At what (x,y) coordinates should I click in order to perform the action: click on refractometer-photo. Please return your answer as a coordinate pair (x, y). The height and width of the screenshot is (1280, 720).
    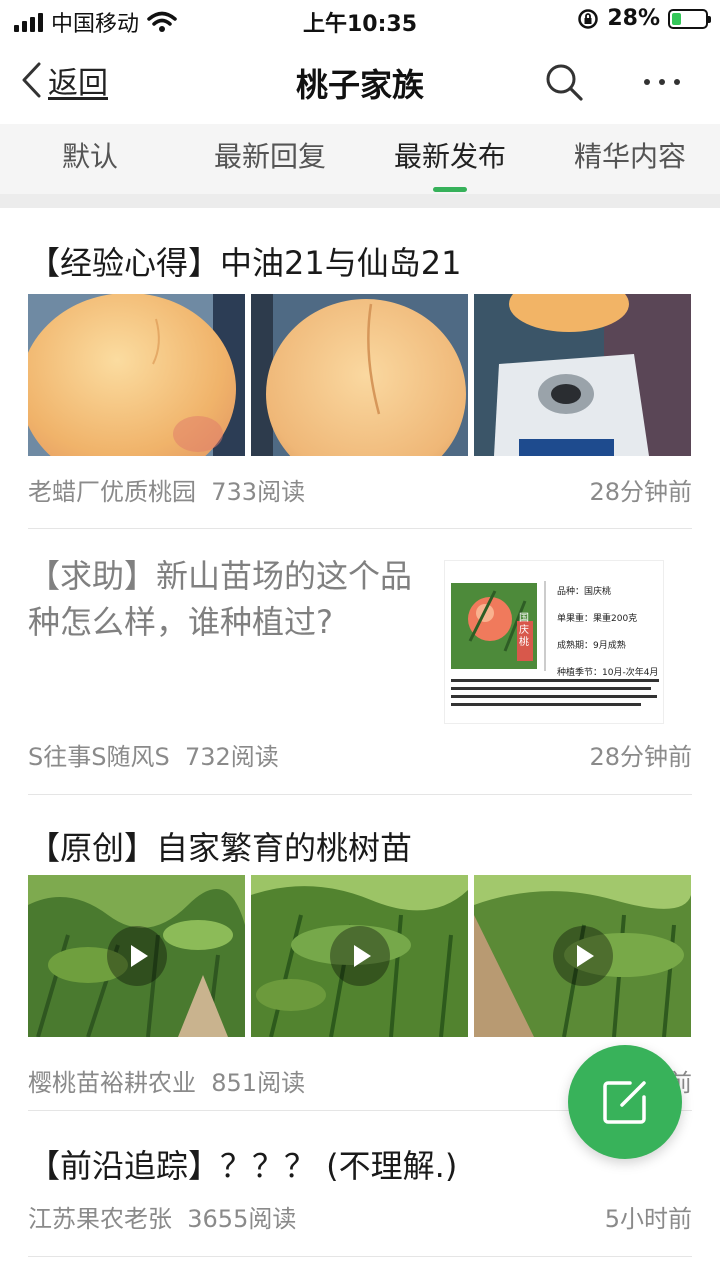
    Looking at the image, I should click on (582, 375).